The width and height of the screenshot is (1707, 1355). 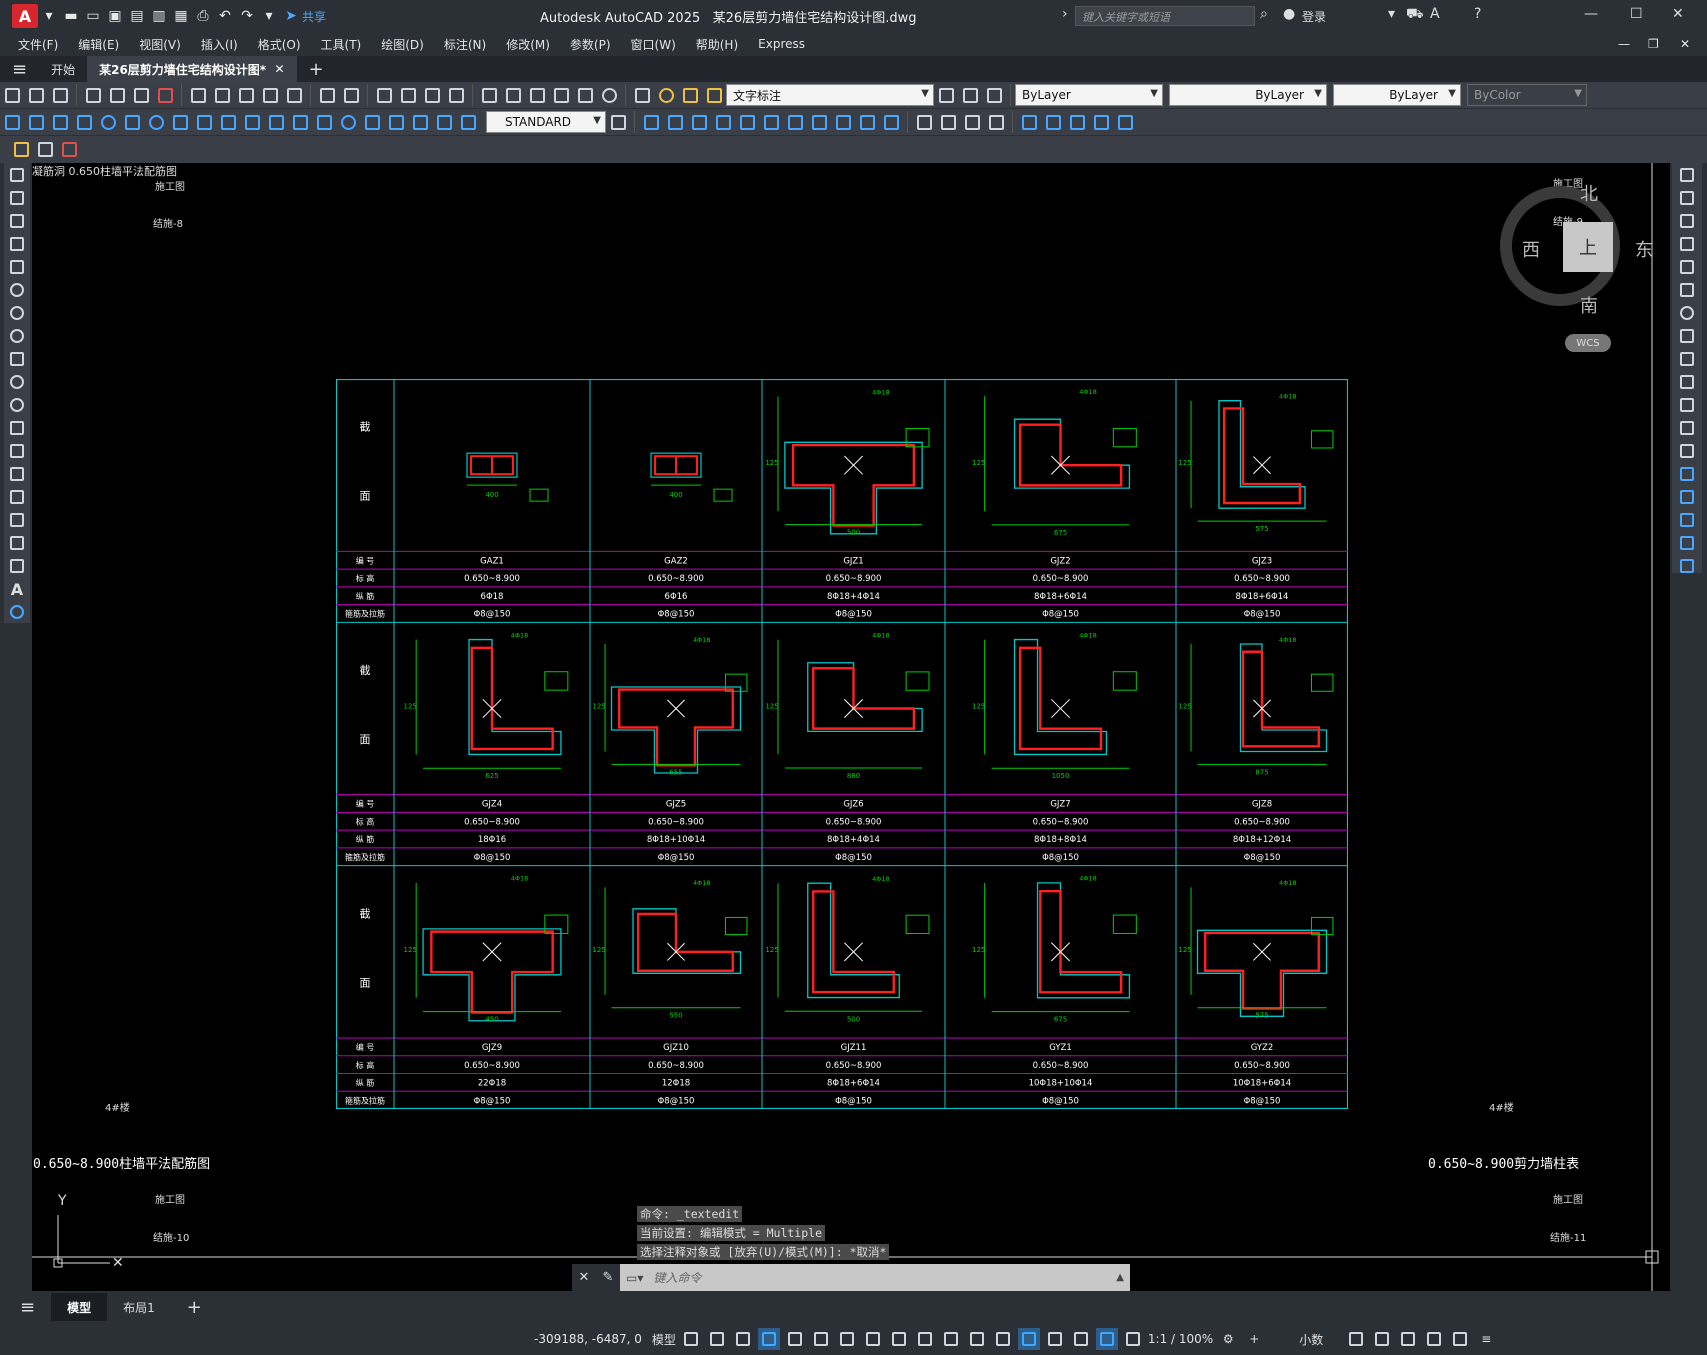 What do you see at coordinates (1460, 1339) in the screenshot?
I see `clean-screen-icon` at bounding box center [1460, 1339].